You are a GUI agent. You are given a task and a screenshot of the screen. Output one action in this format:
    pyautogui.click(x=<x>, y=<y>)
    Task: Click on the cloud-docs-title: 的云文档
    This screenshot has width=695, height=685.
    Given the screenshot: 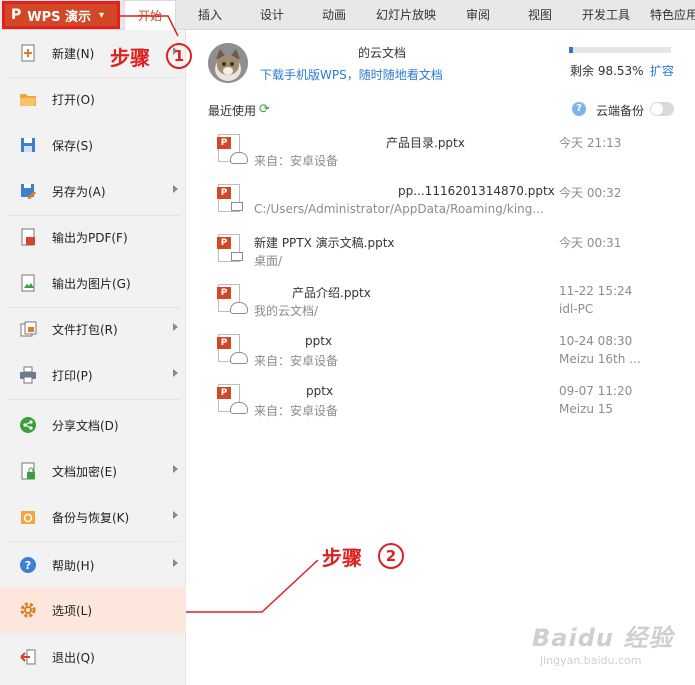 What is the action you would take?
    pyautogui.click(x=382, y=53)
    